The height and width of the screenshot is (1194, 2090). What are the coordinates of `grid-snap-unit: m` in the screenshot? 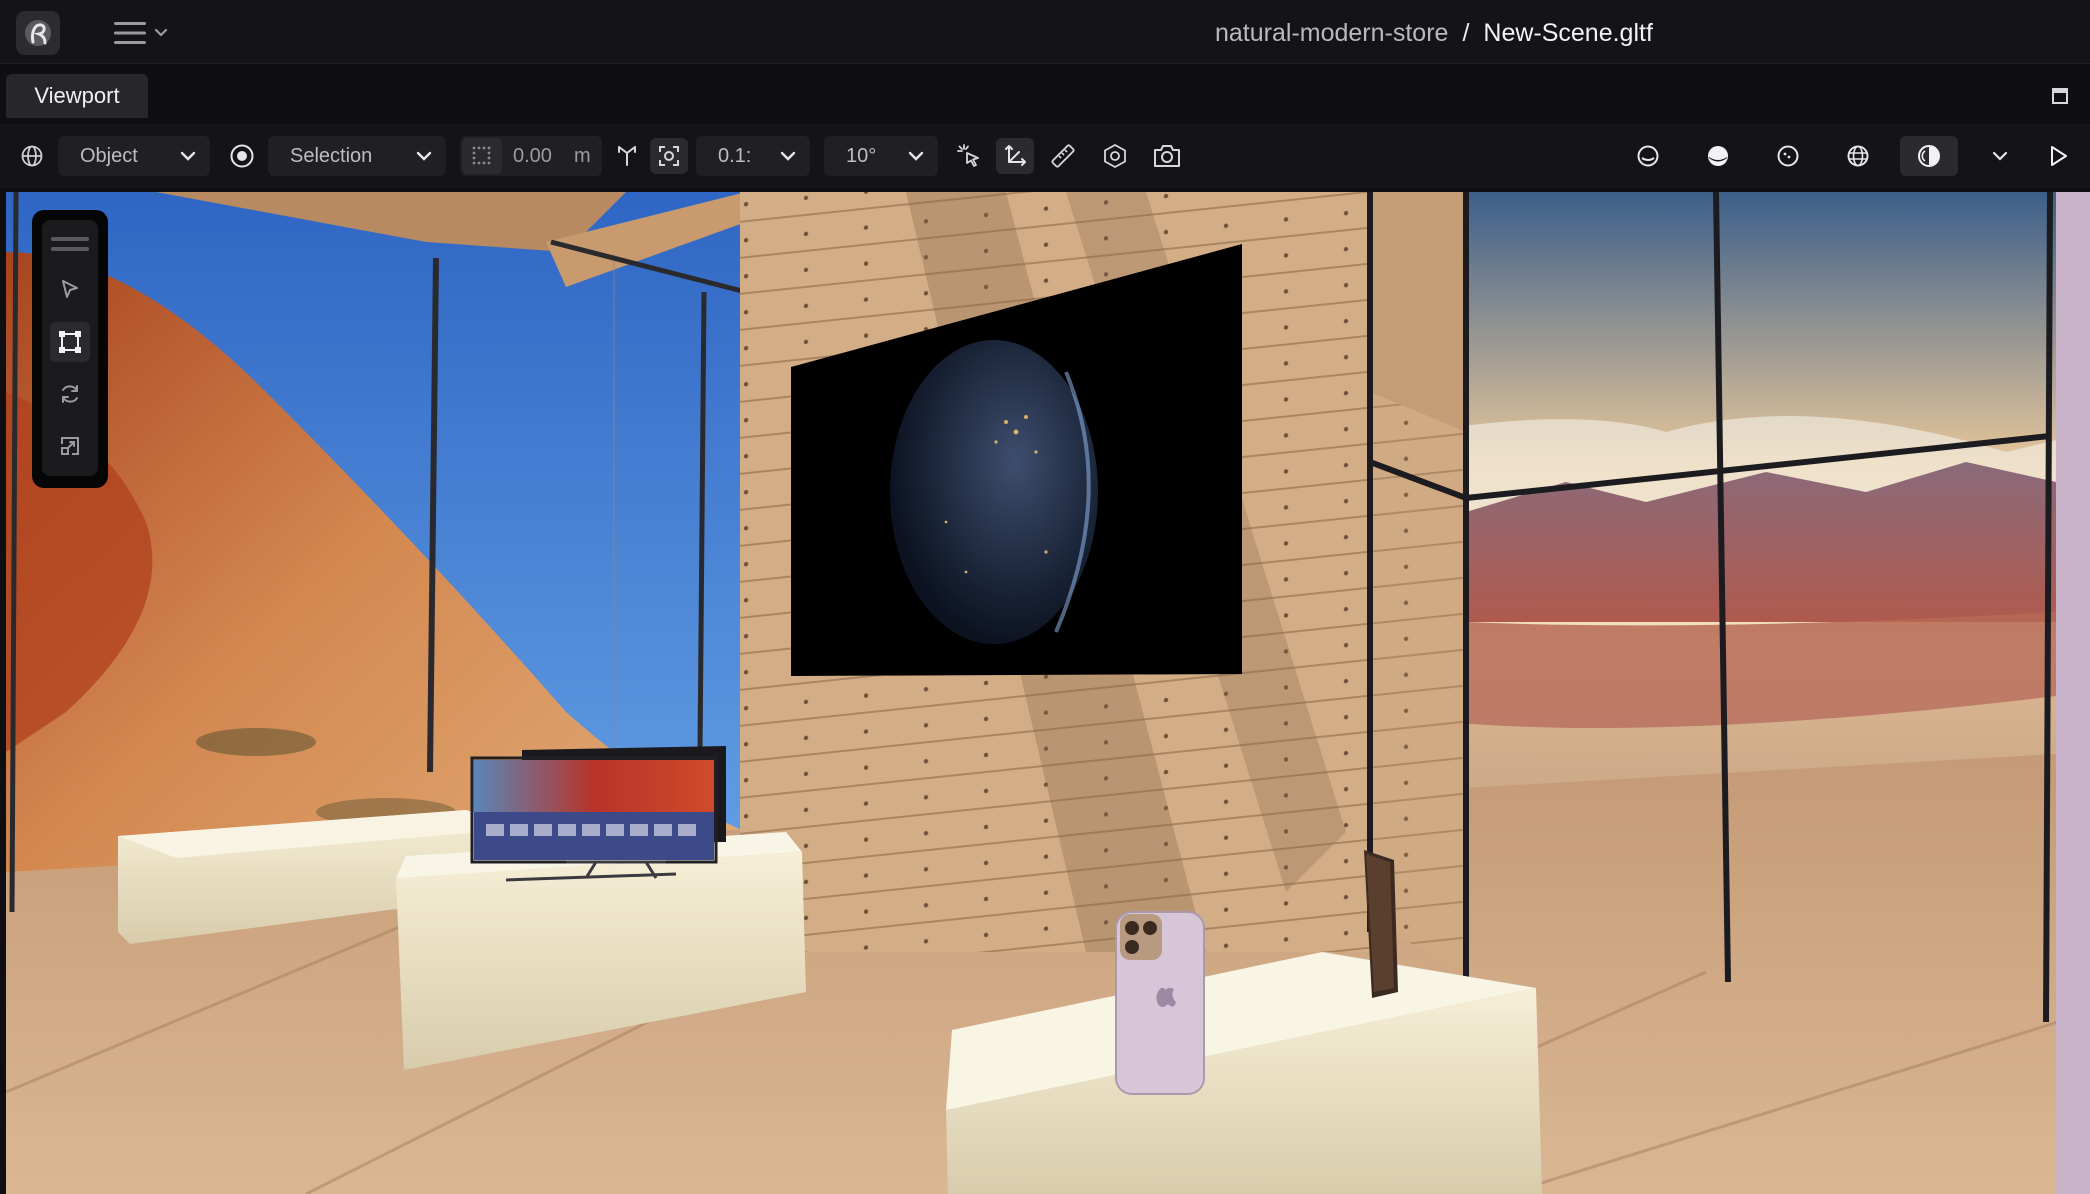 It's located at (582, 155).